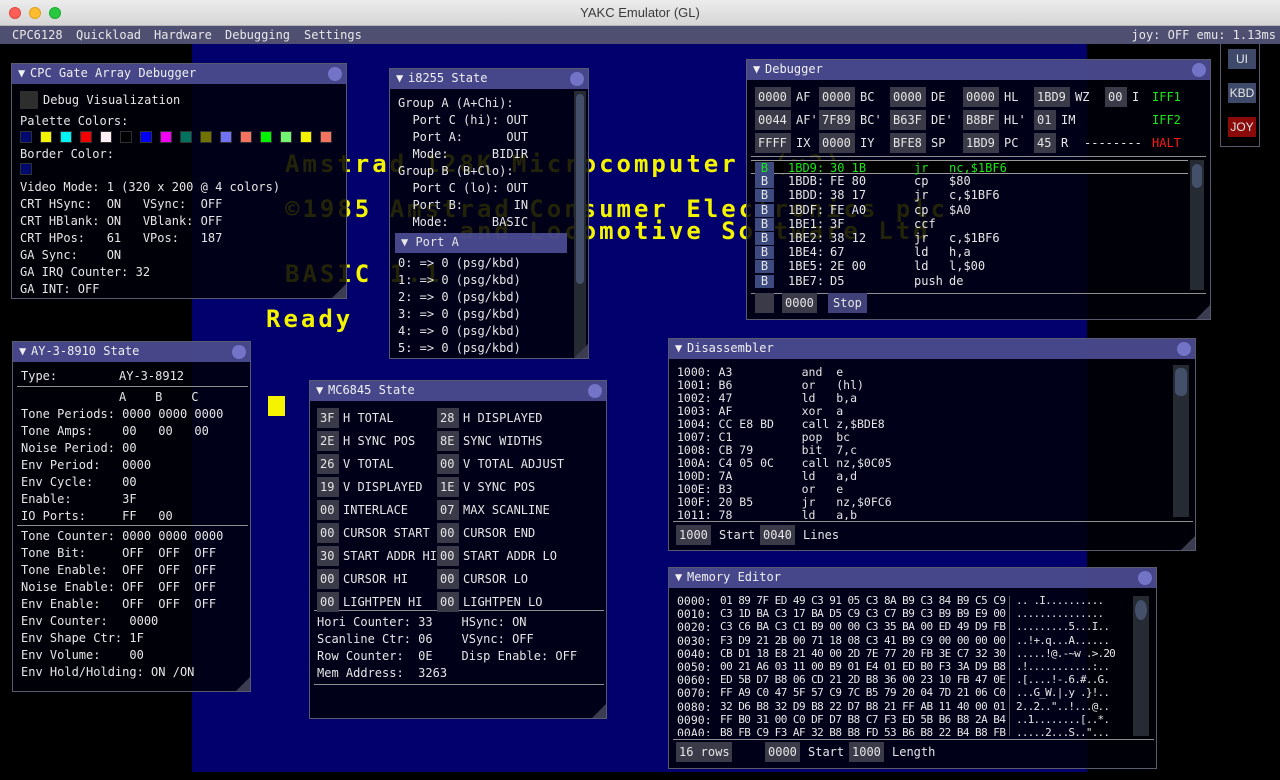 The height and width of the screenshot is (780, 1280). I want to click on debugger-scrollbar, so click(1197, 225).